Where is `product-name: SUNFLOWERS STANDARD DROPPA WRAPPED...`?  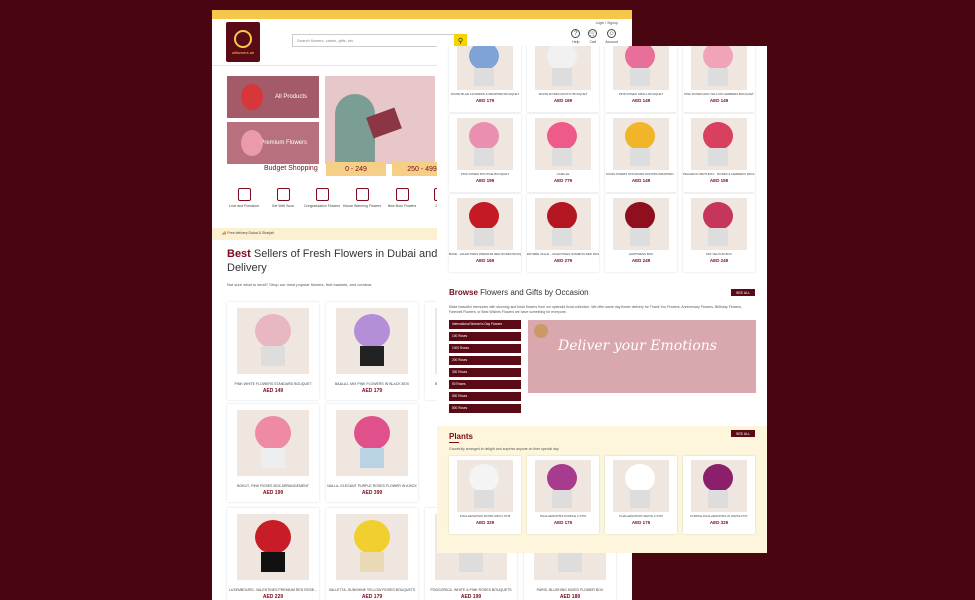 product-name: SUNFLOWERS STANDARD DROPPA WRAPPED... is located at coordinates (641, 174).